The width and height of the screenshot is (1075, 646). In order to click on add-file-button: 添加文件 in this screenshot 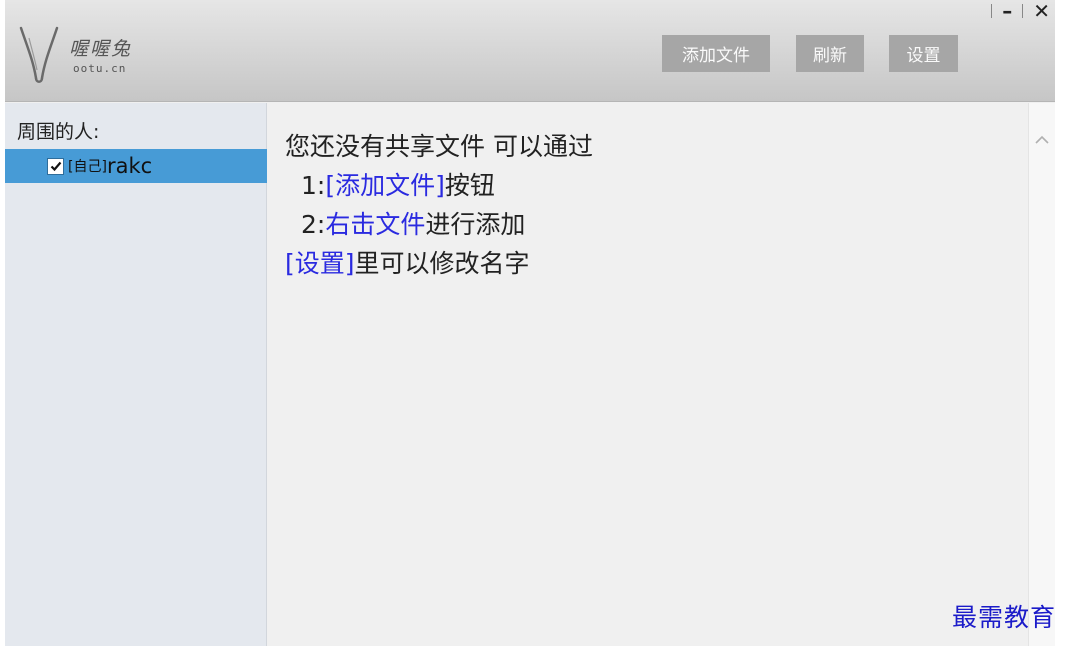, I will do `click(716, 53)`.